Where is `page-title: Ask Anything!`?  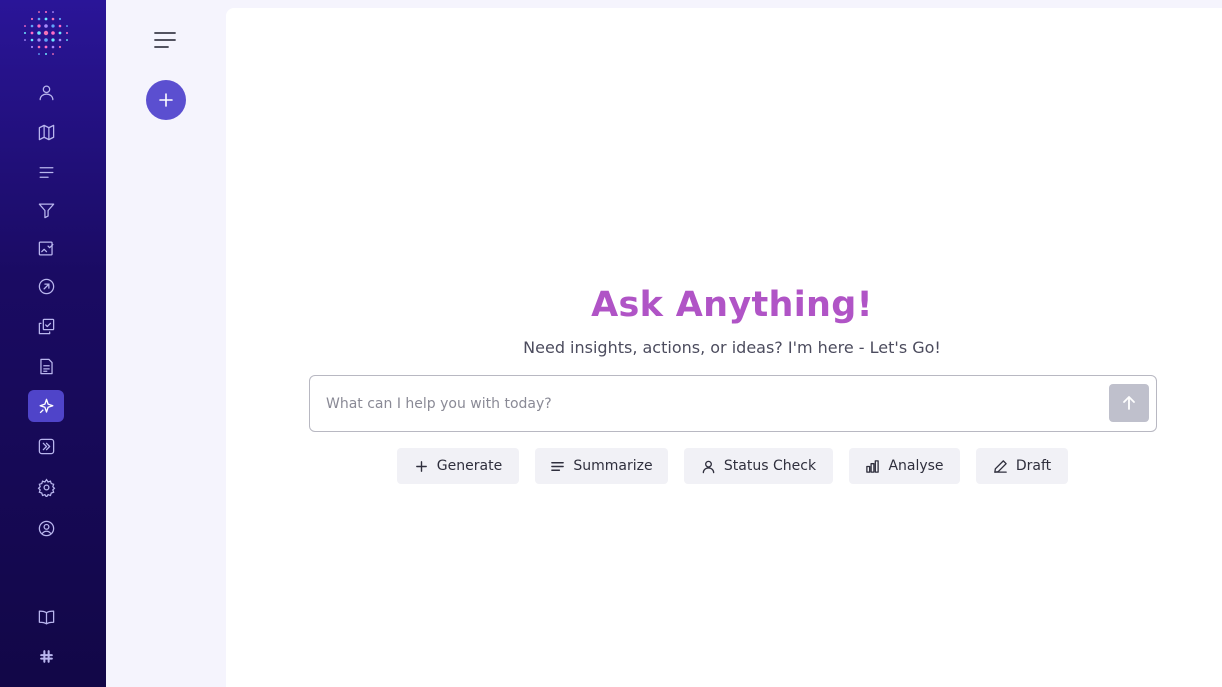
page-title: Ask Anything! is located at coordinates (732, 305).